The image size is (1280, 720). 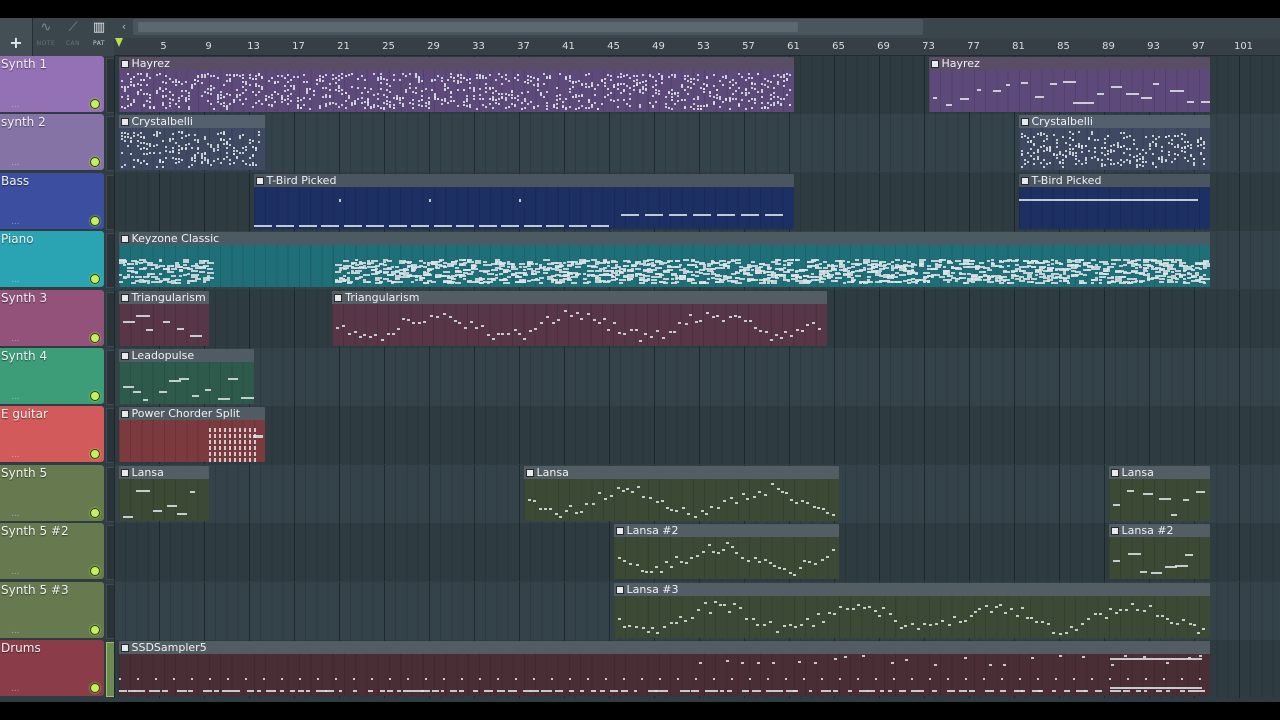 What do you see at coordinates (664, 260) in the screenshot?
I see `pattern-clip: Keyzone Classic` at bounding box center [664, 260].